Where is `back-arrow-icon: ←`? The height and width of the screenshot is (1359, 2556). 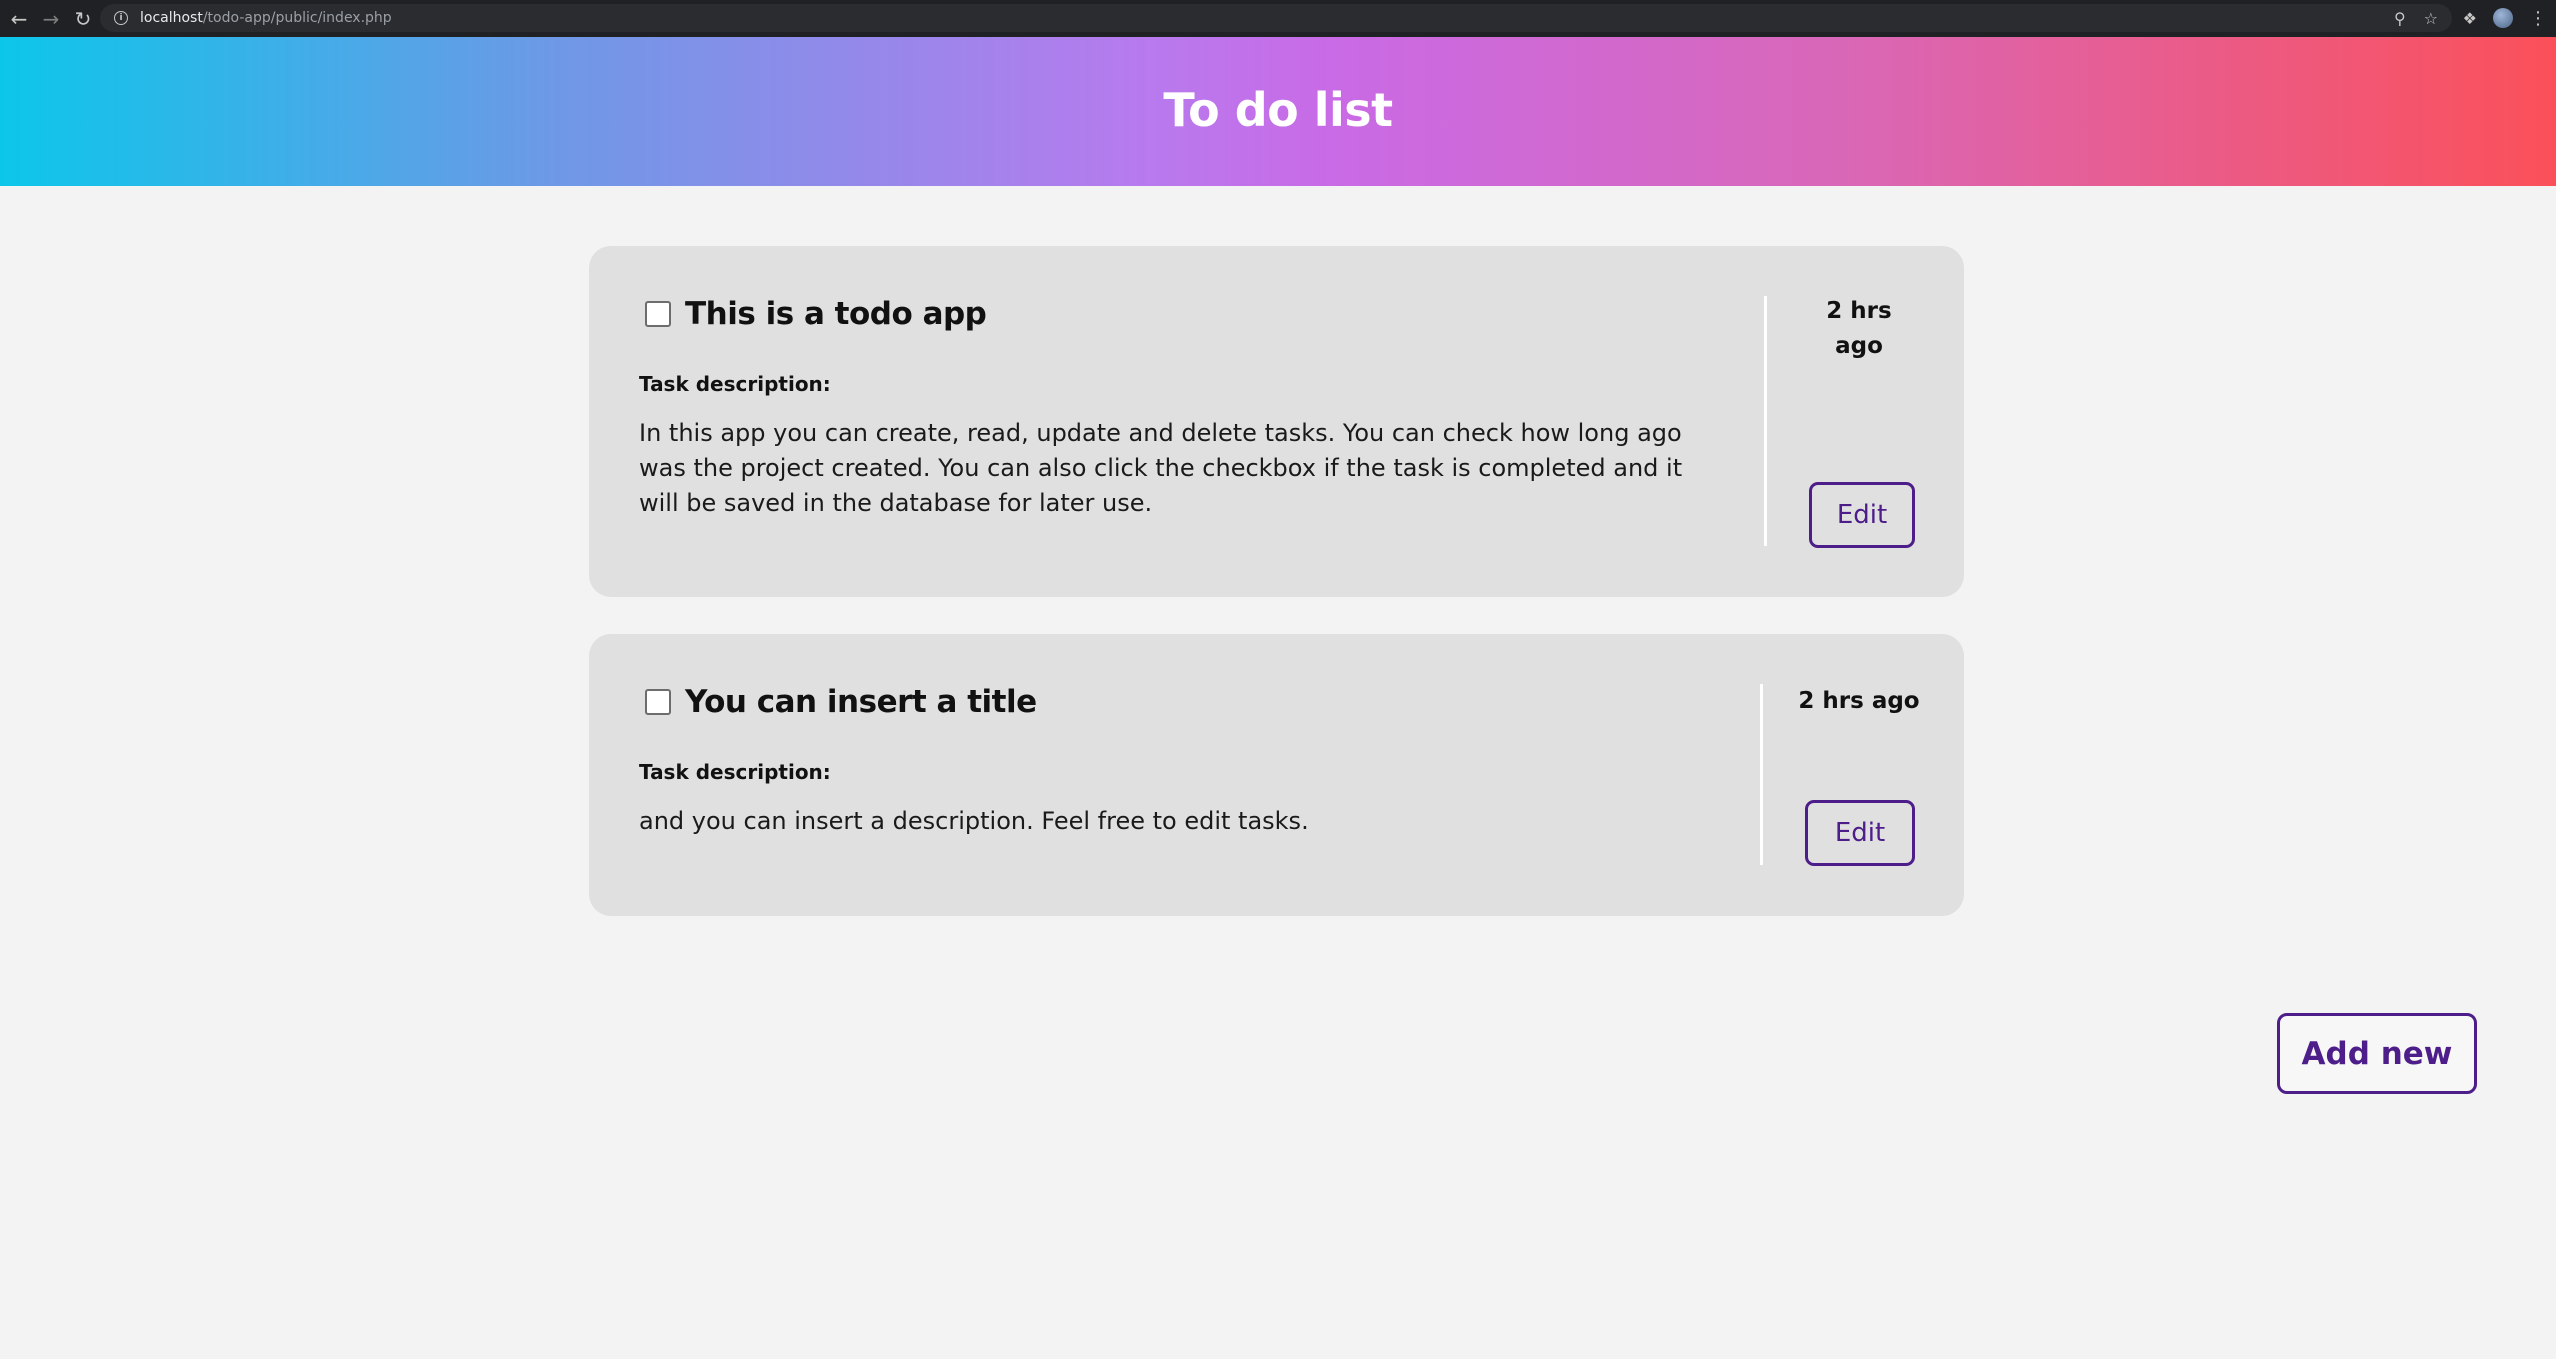
back-arrow-icon: ← is located at coordinates (19, 19).